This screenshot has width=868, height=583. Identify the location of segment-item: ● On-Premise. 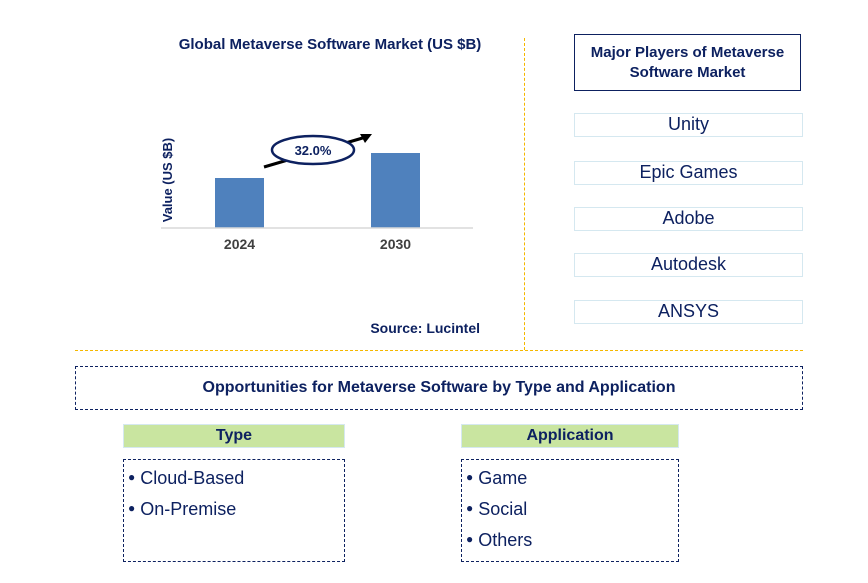
(234, 508).